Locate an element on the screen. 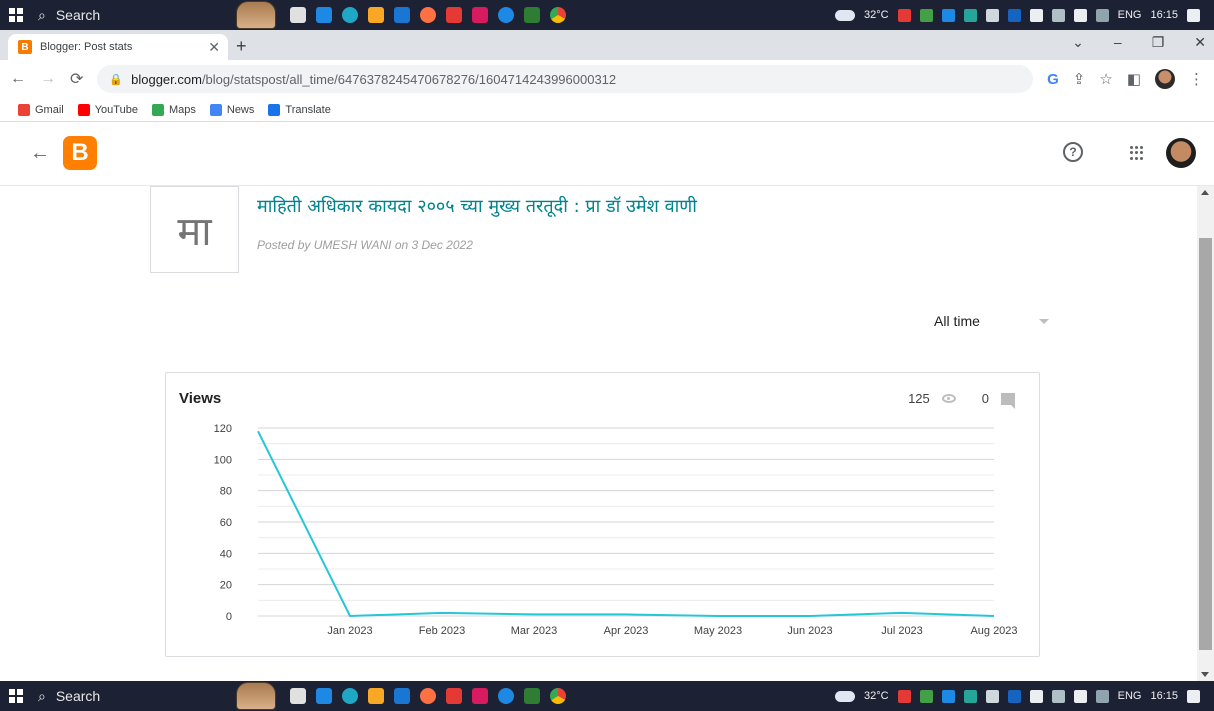 The width and height of the screenshot is (1214, 711). browser-tab: B Blogger: Post stats ✕ is located at coordinates (118, 47).